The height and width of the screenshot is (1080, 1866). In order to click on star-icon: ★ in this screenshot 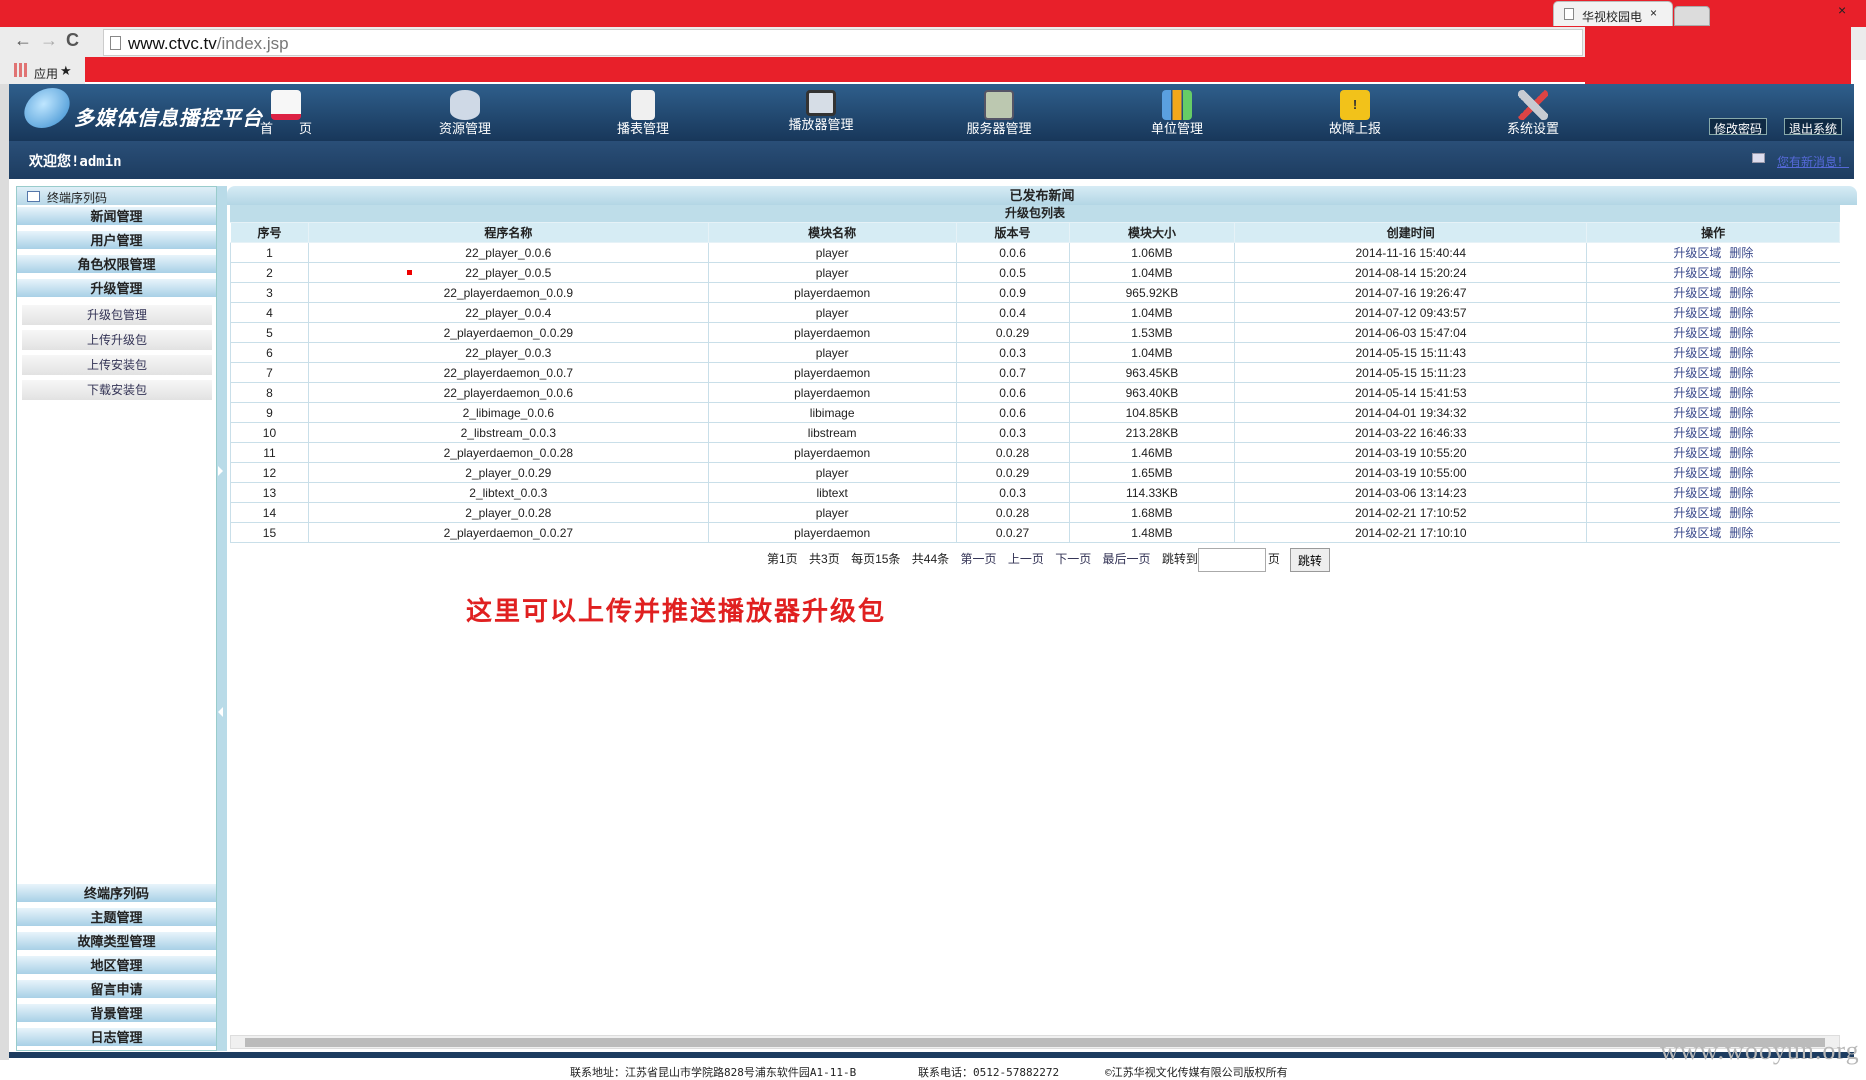, I will do `click(66, 71)`.